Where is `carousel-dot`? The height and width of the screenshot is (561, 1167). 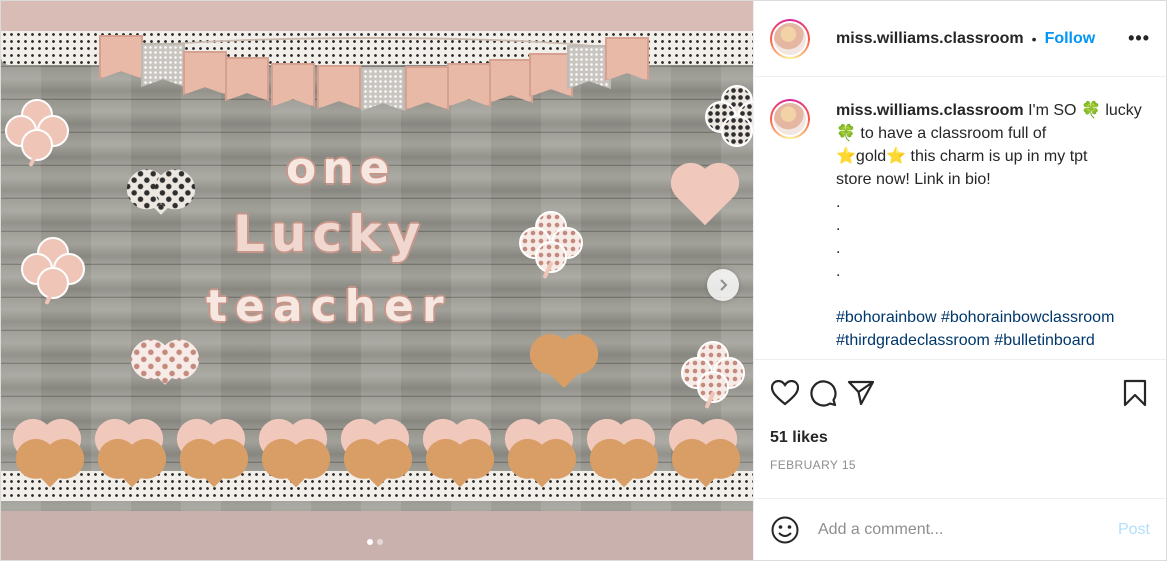
carousel-dot is located at coordinates (380, 542).